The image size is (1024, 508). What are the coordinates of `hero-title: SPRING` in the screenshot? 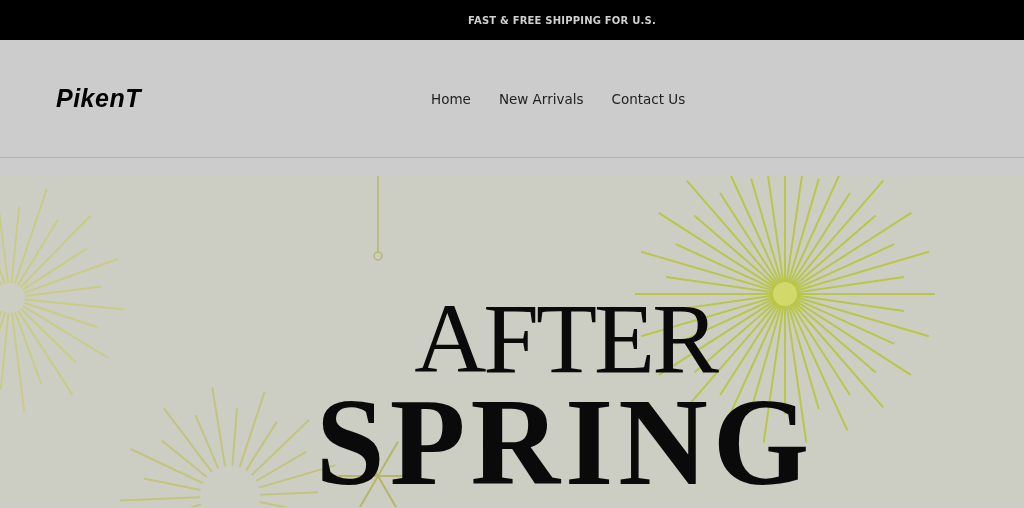 It's located at (565, 443).